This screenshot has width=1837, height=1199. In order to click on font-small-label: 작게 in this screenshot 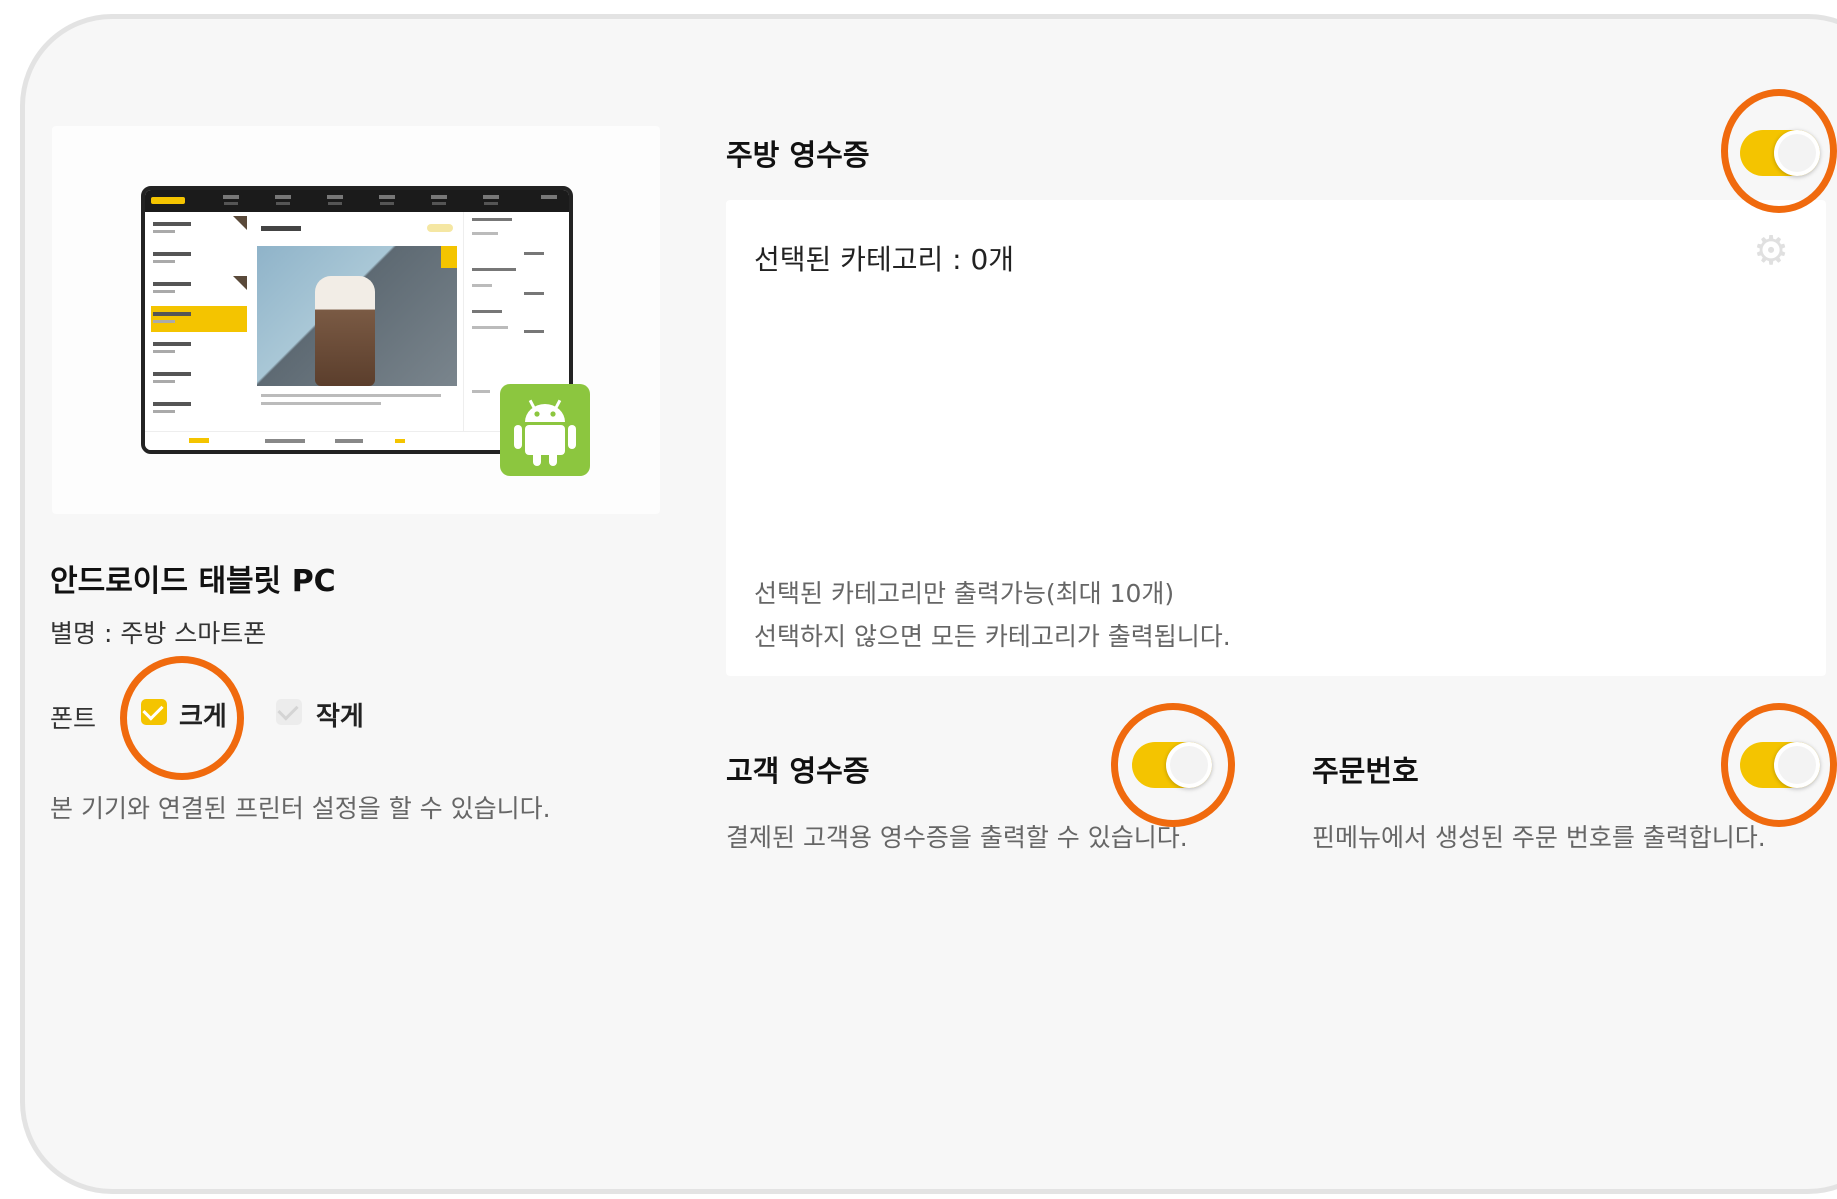, I will do `click(340, 714)`.